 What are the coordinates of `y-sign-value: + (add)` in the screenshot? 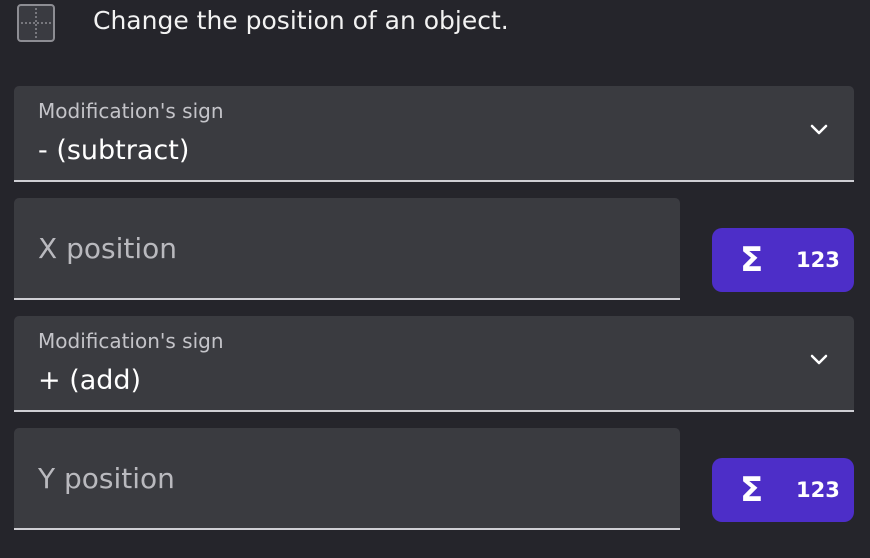 It's located at (90, 380).